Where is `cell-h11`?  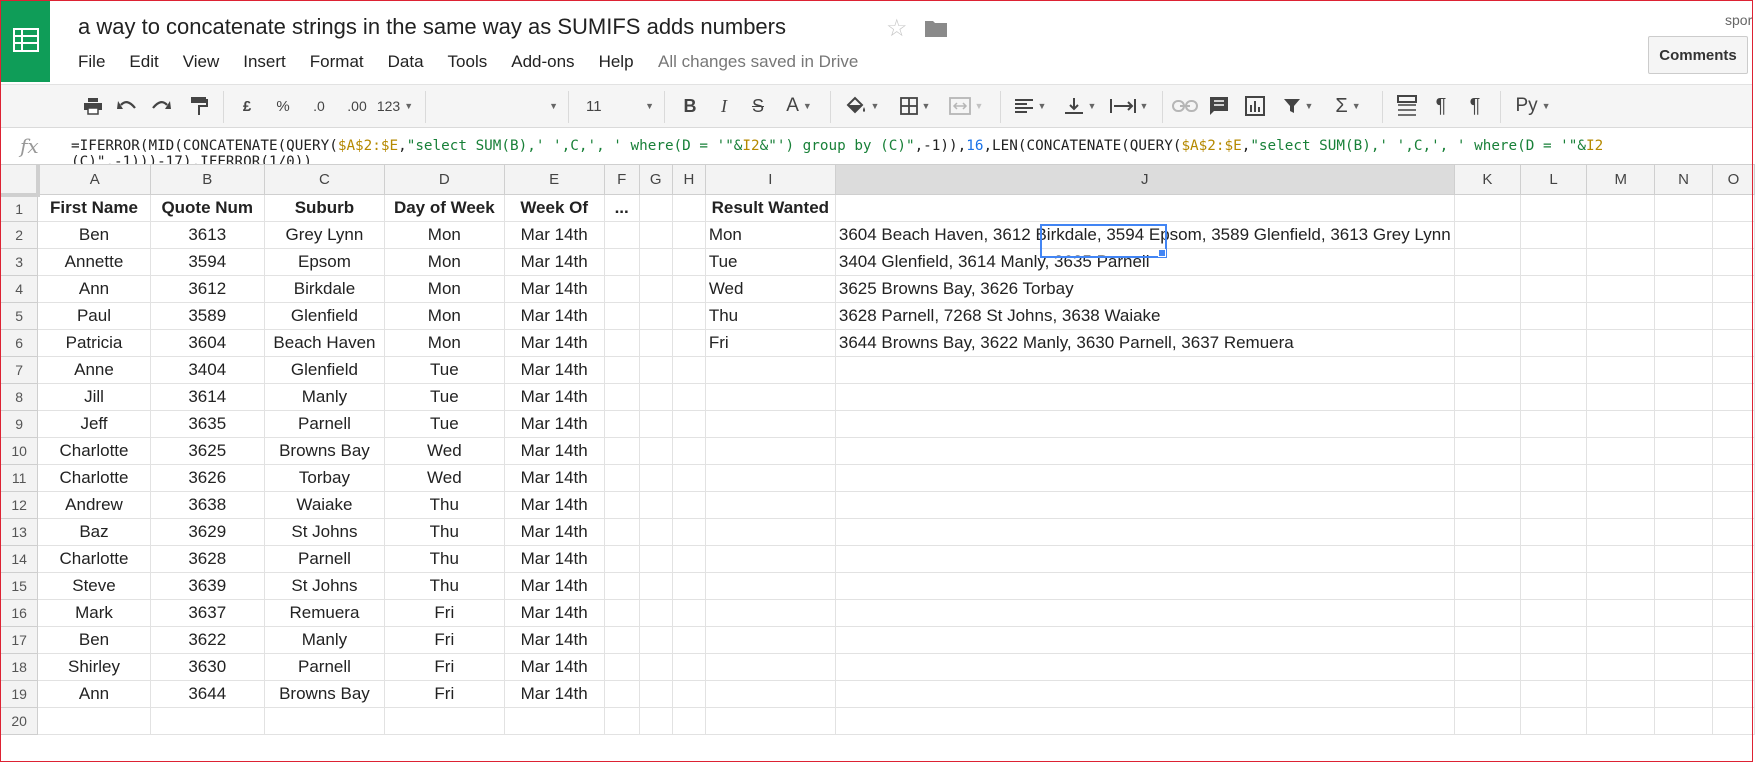 cell-h11 is located at coordinates (688, 478).